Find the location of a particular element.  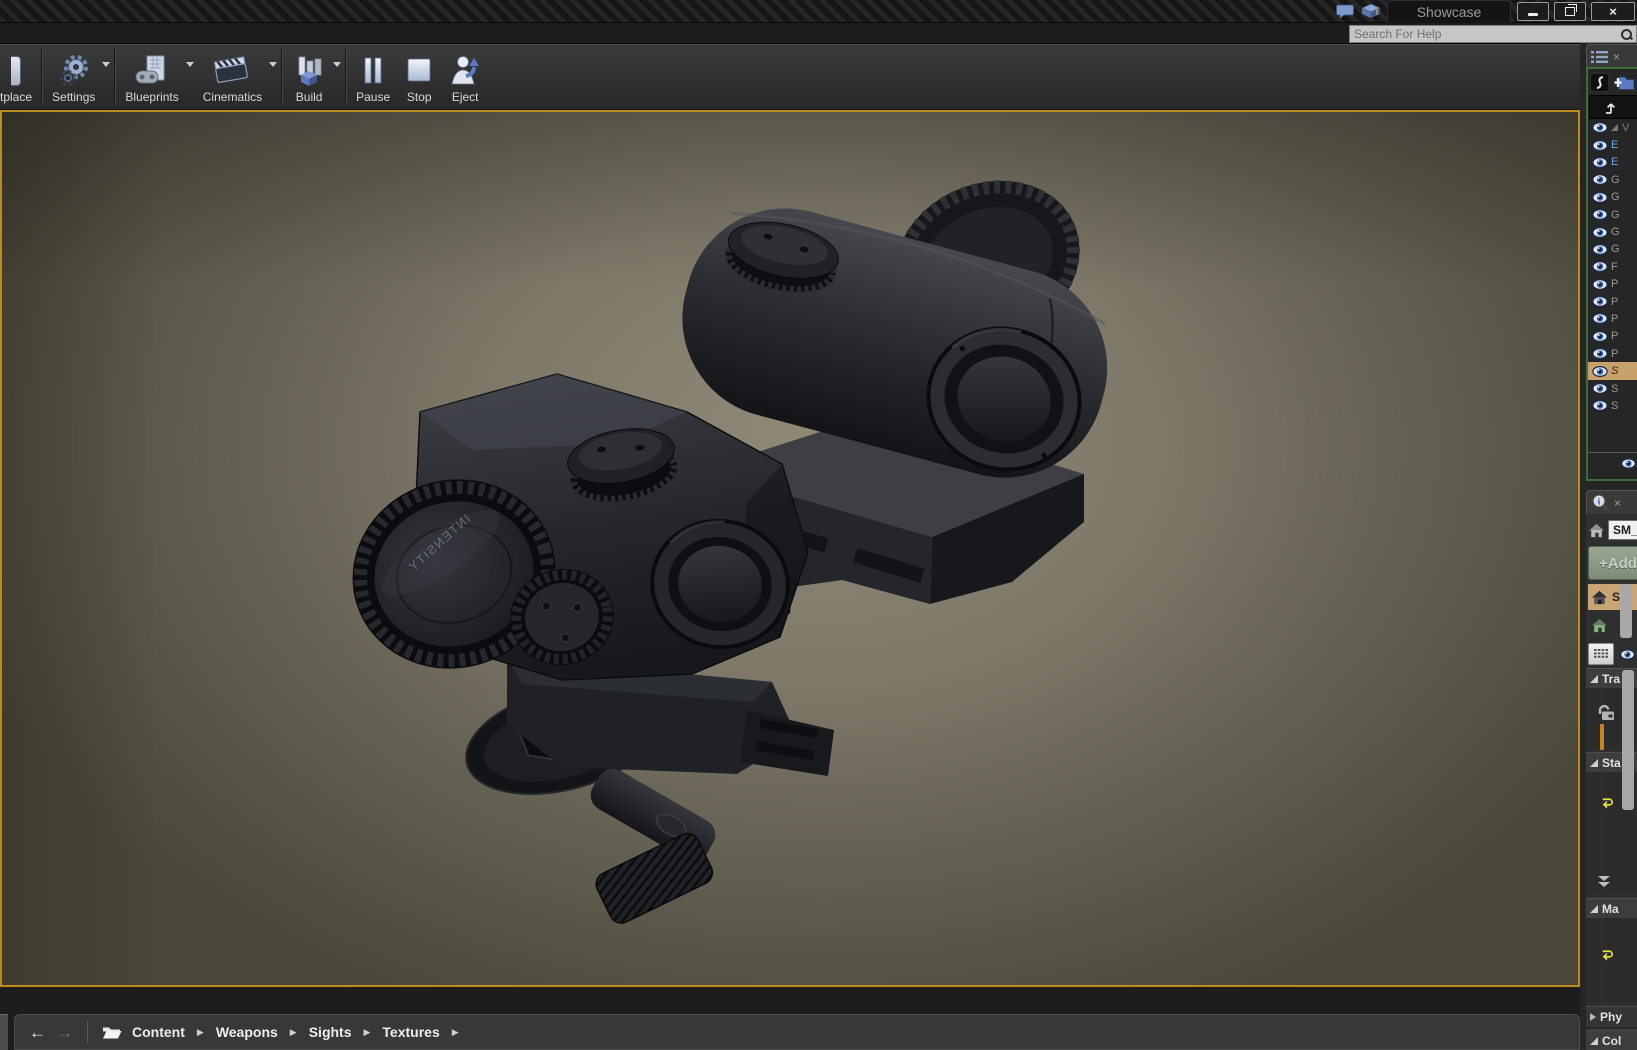

details-scrollbar-thumb is located at coordinates (1628, 740).